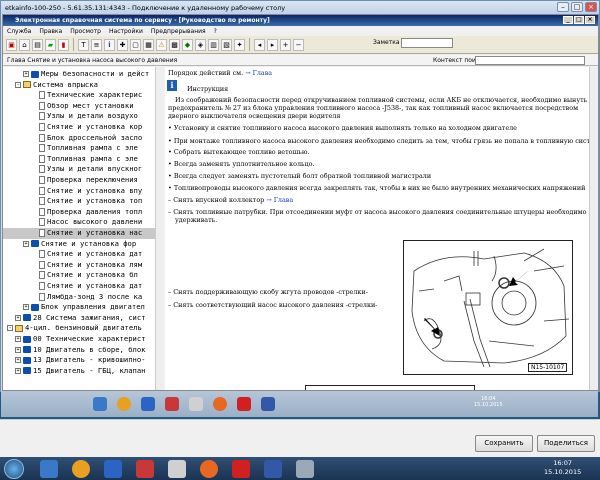 This screenshot has height=480, width=600. What do you see at coordinates (82, 307) in the screenshot?
I see `tree-item: + Блок управления двигател` at bounding box center [82, 307].